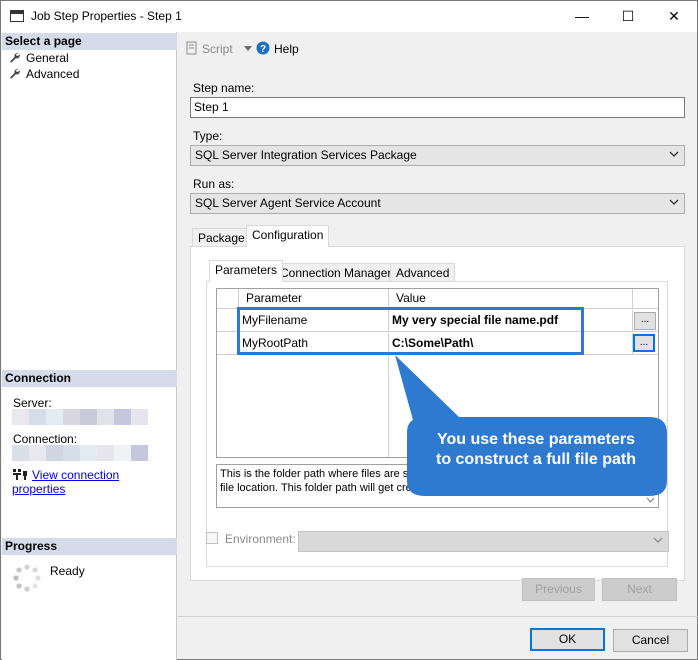 The image size is (698, 660). What do you see at coordinates (221, 238) in the screenshot?
I see `tab-package: Package` at bounding box center [221, 238].